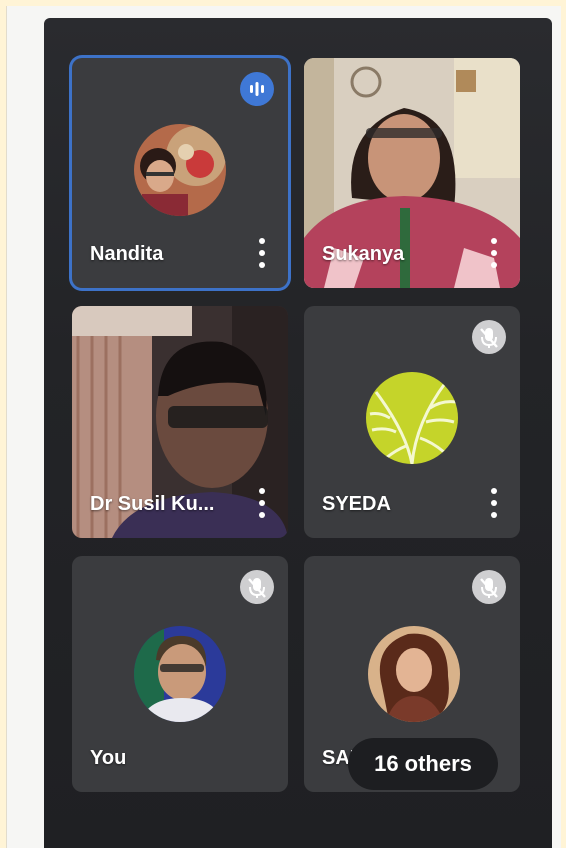 The width and height of the screenshot is (566, 848). I want to click on participant-name: Sukanya, so click(363, 254).